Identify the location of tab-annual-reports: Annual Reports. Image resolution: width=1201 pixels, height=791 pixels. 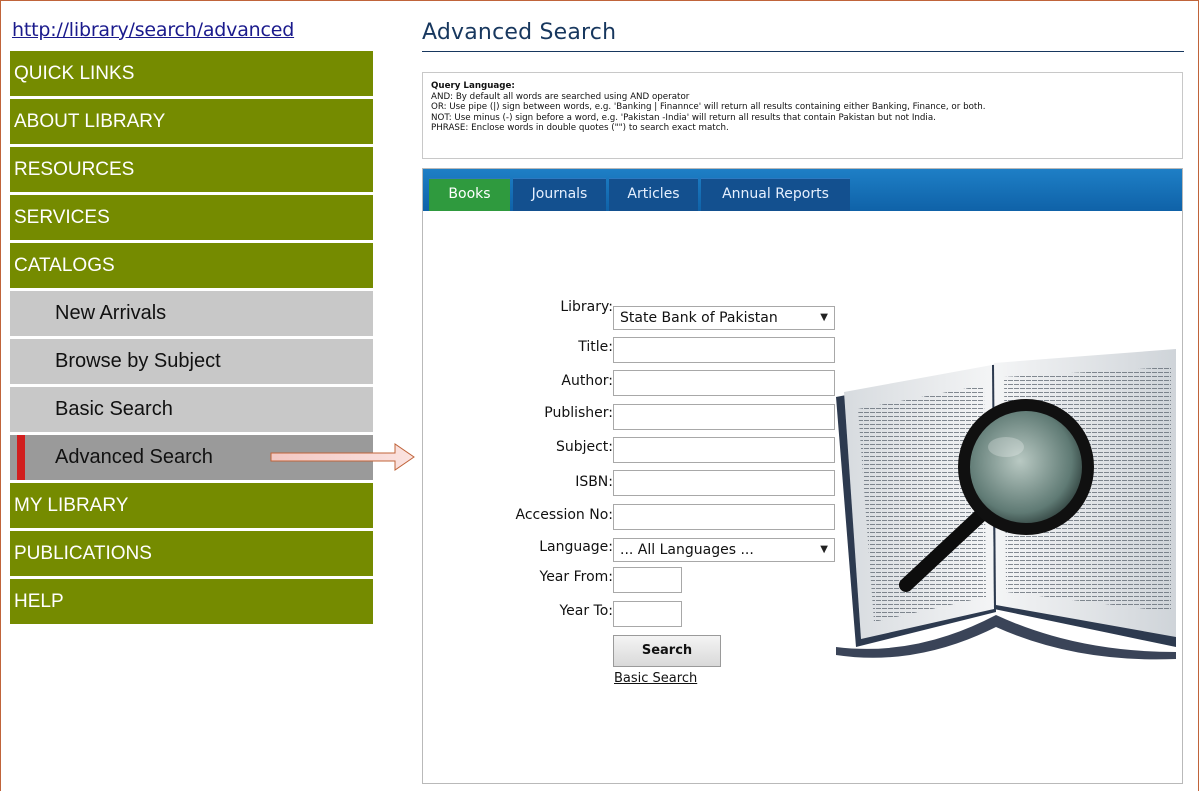
(775, 194).